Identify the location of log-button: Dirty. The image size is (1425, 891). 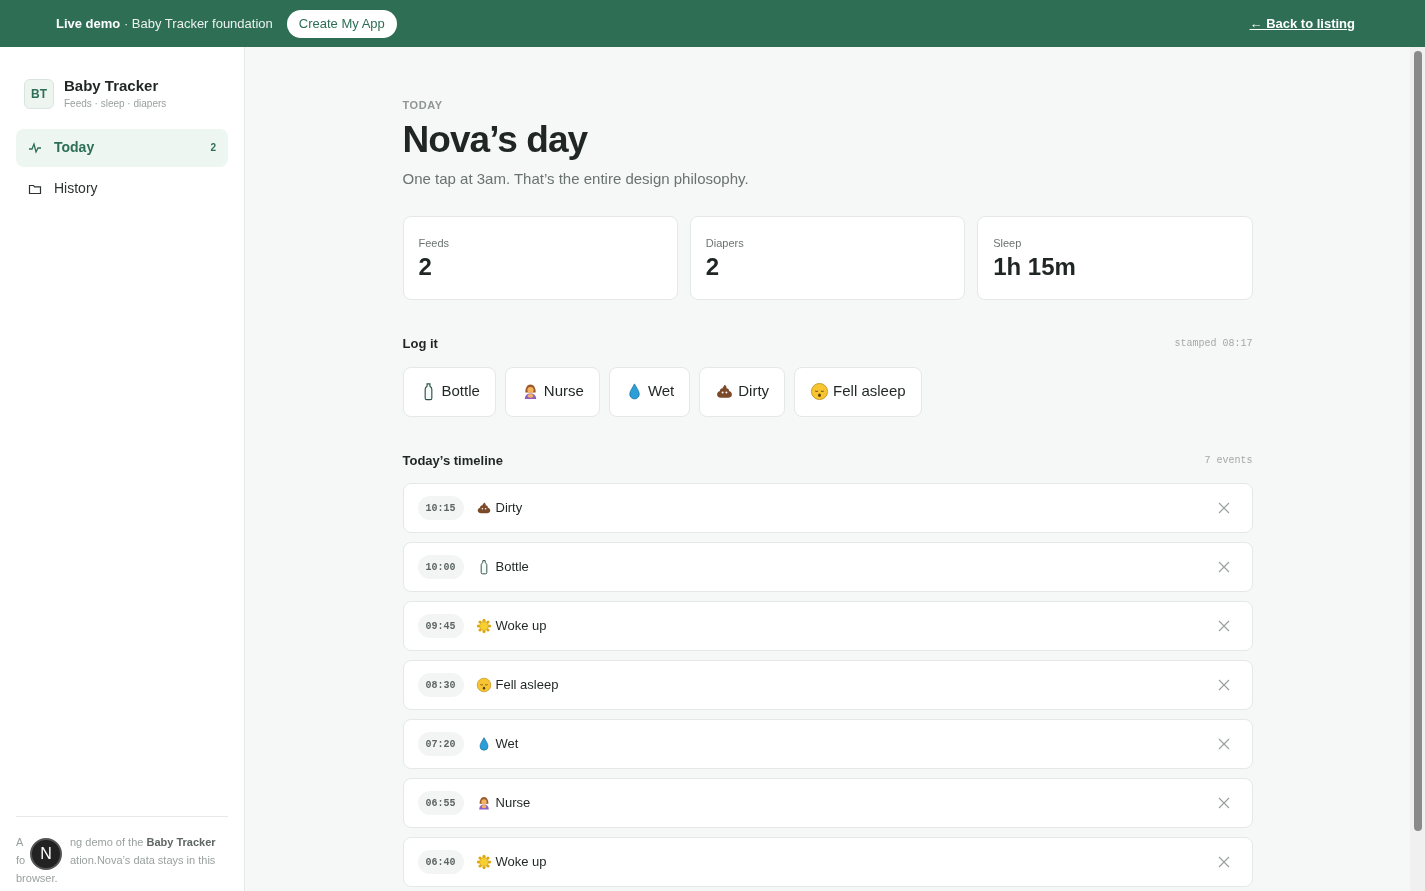
(742, 391).